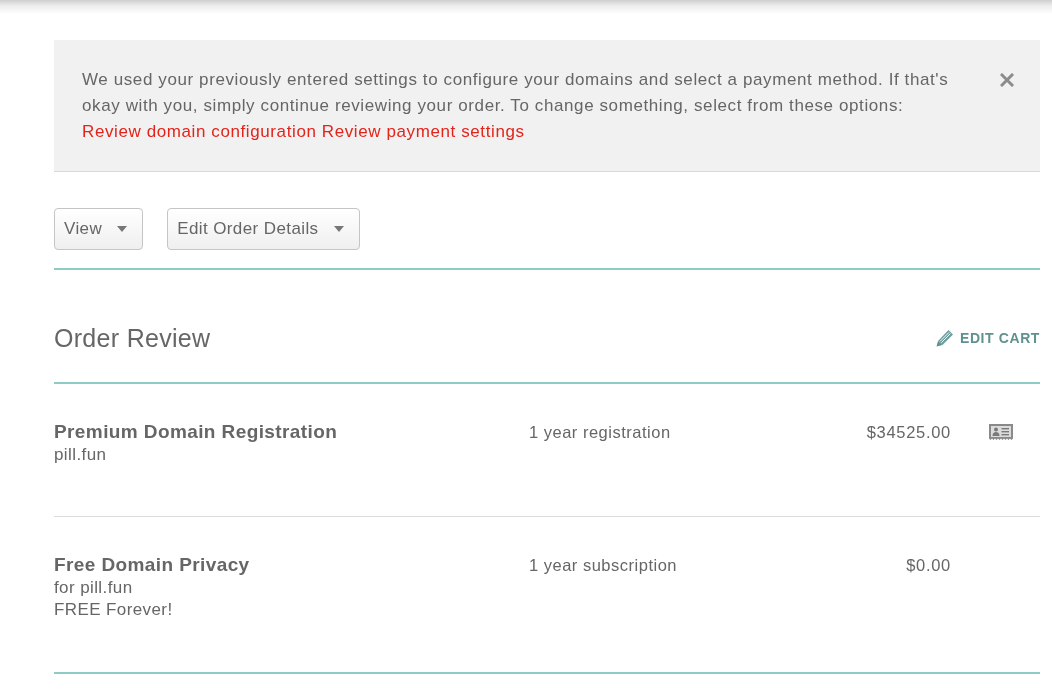  I want to click on item-detail: for pill.fun, so click(94, 588).